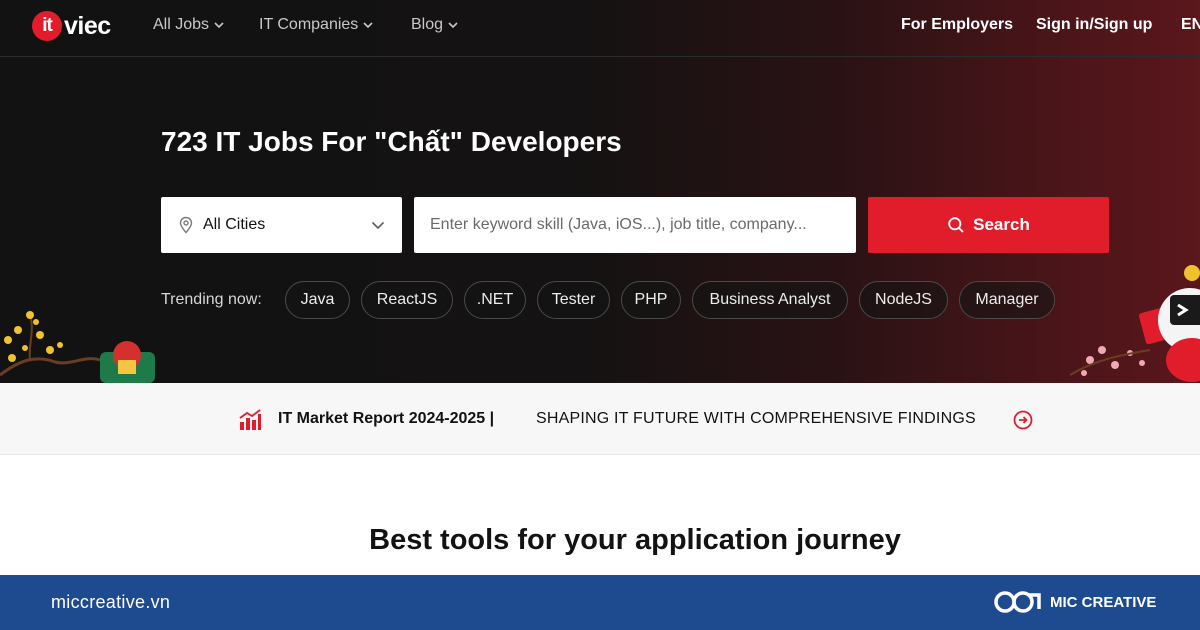 The image size is (1200, 630). I want to click on nav-all-jobs: All Jobs, so click(189, 25).